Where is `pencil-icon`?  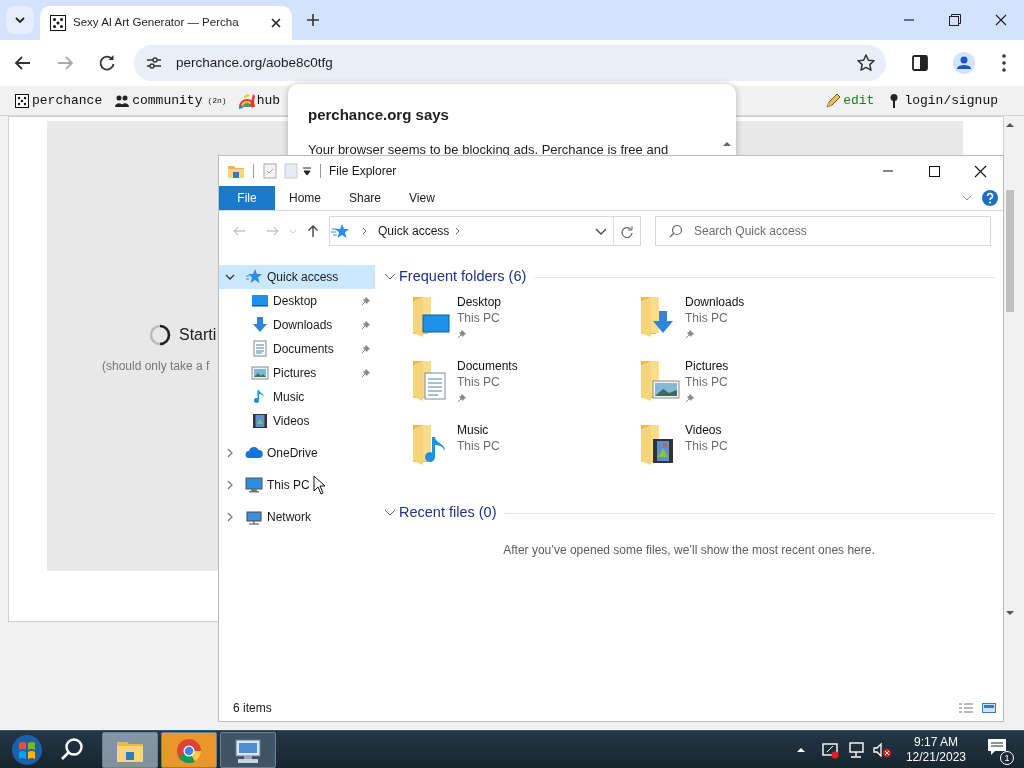
pencil-icon is located at coordinates (833, 100).